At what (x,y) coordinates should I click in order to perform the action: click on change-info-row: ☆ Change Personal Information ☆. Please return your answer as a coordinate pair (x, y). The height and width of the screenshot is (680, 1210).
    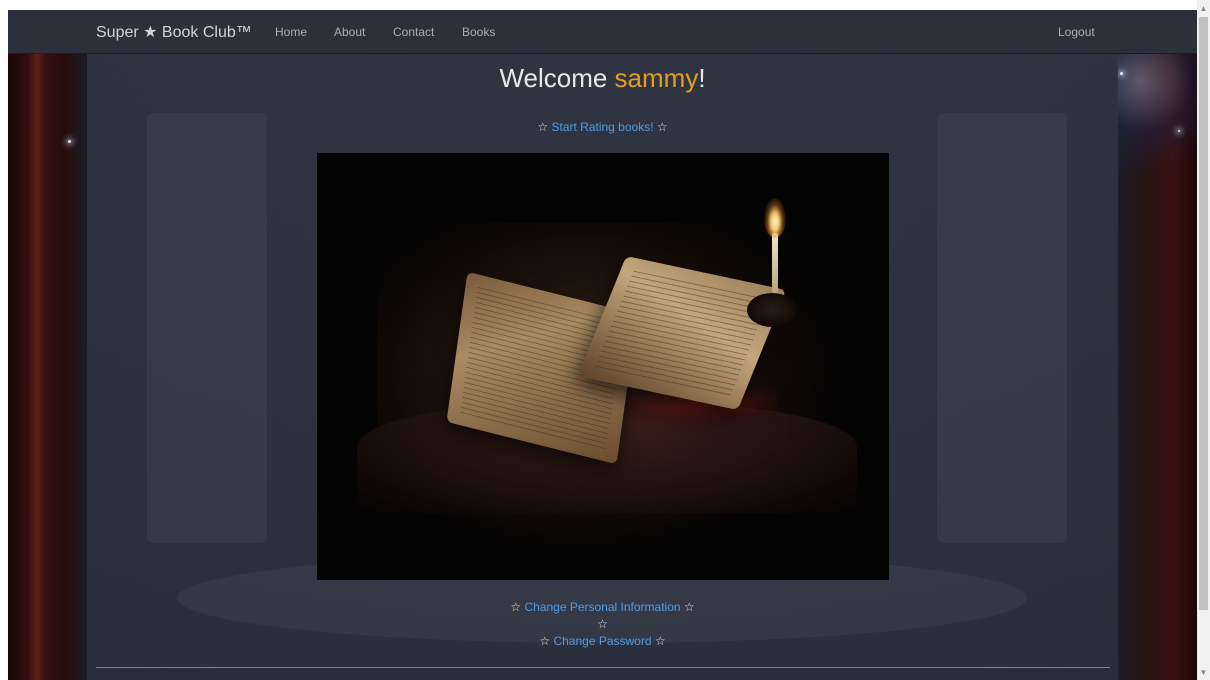
    Looking at the image, I should click on (602, 607).